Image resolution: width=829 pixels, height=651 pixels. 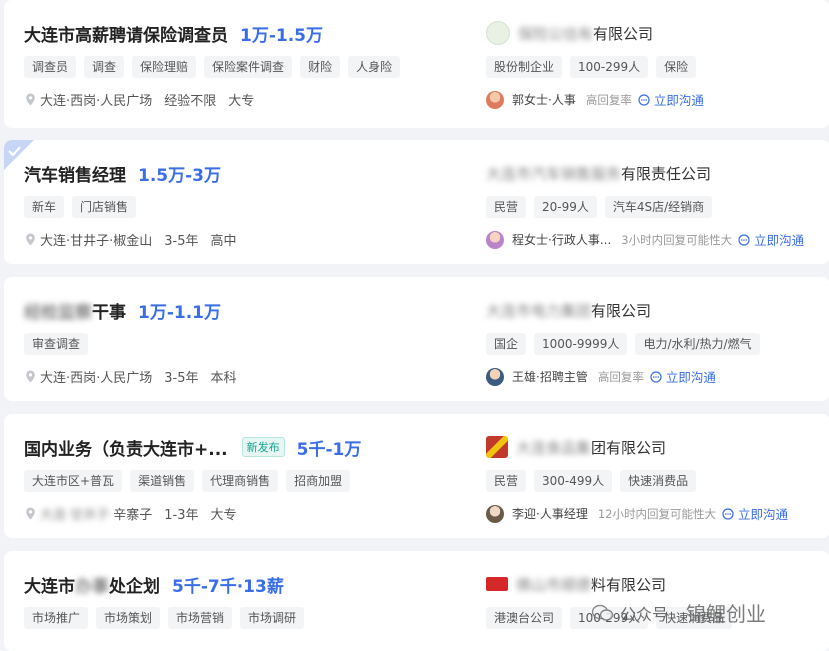 I want to click on company-tag: 快速消费品, so click(x=658, y=481).